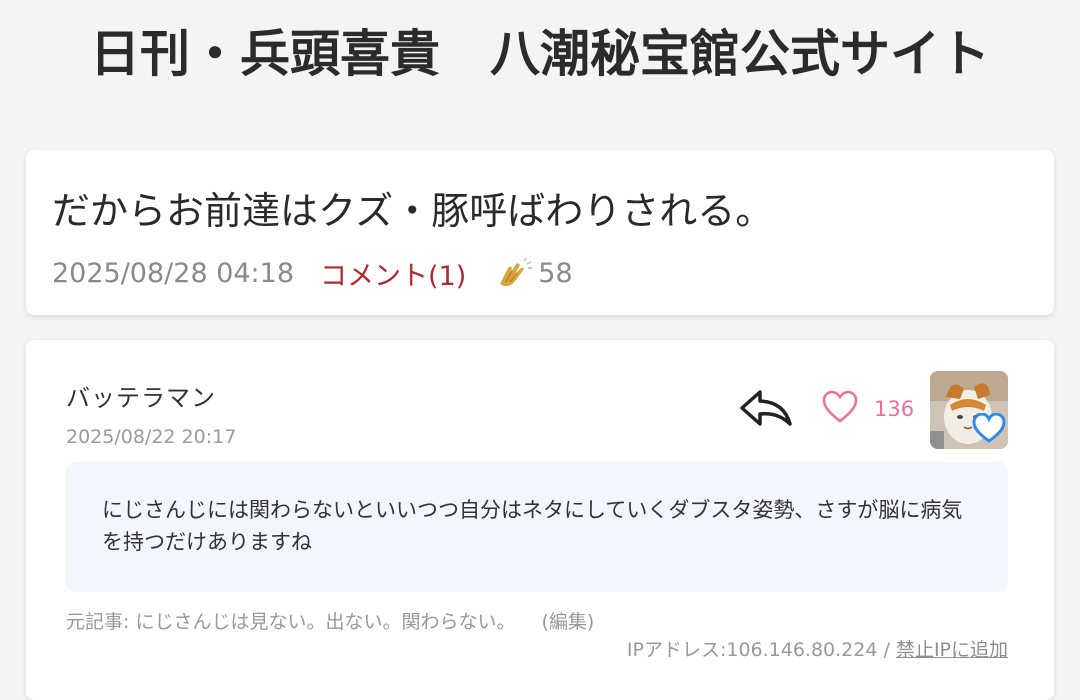  I want to click on comments-link: コメント(1), so click(393, 273).